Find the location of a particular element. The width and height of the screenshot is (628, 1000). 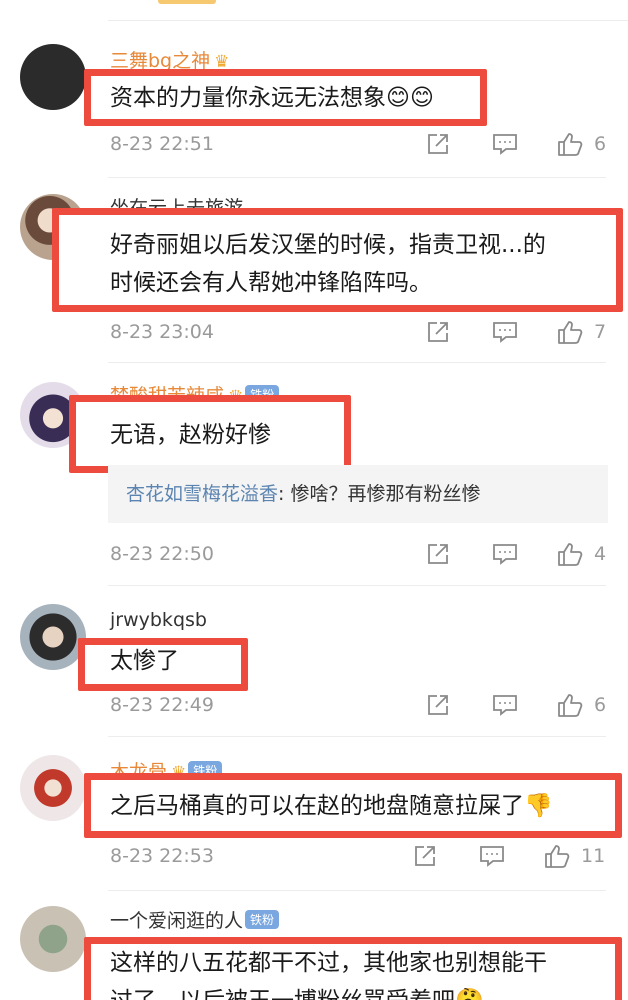

comment-text: 之后马桶真的可以在赵的地盘随意拉屎了👎 is located at coordinates (331, 806).